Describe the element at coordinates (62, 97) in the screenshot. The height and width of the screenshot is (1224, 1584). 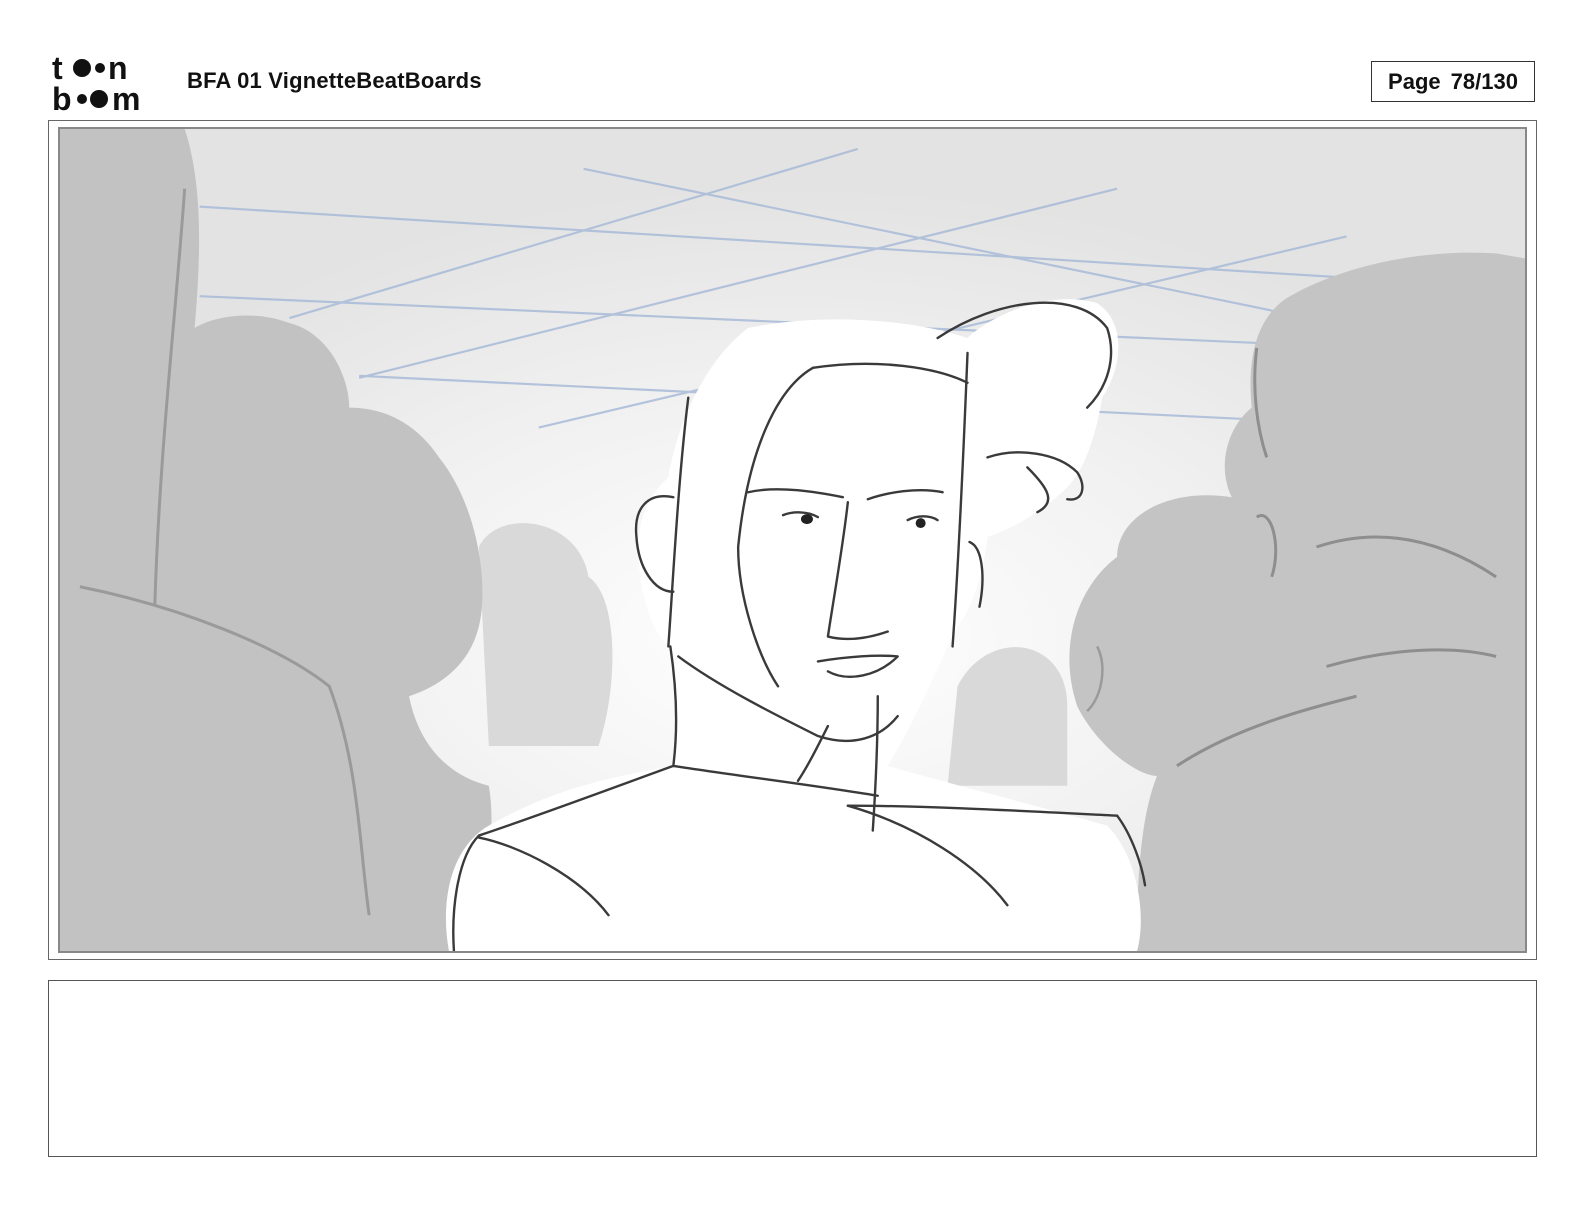
I see `svg-text: b` at that location.